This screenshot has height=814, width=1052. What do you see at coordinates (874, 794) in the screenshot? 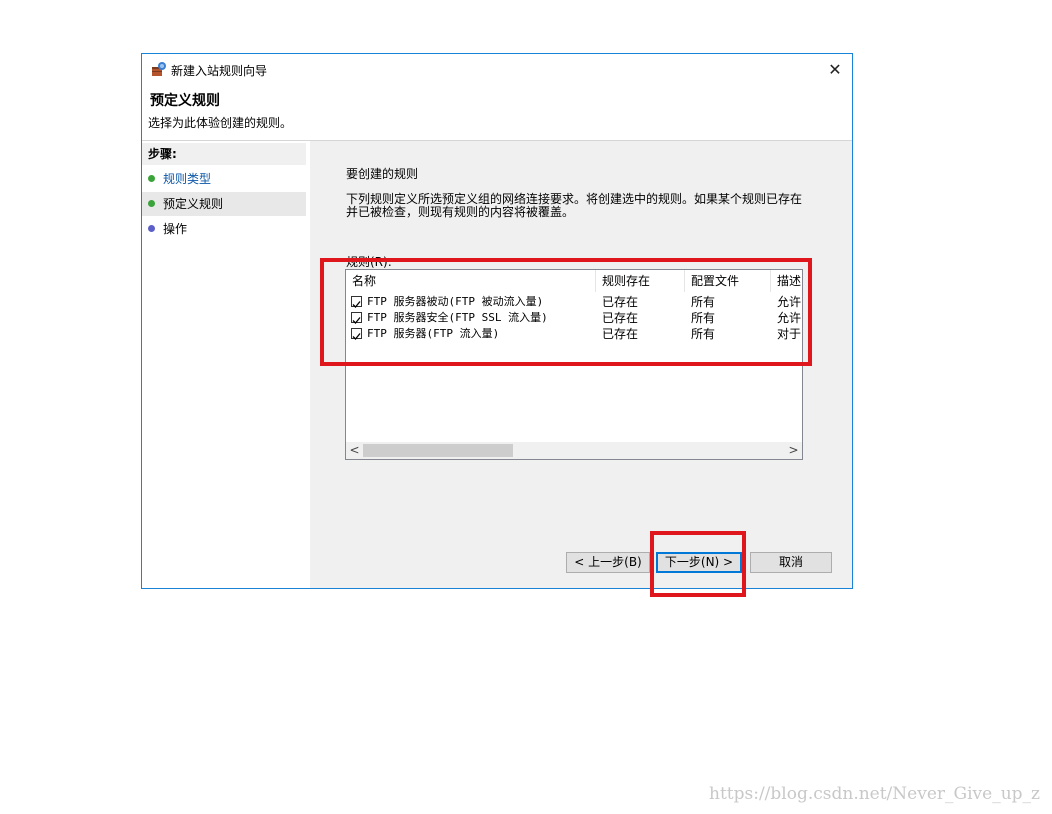
I see `watermark-text: https://blog.csdn.net/Never_Give_up_z` at bounding box center [874, 794].